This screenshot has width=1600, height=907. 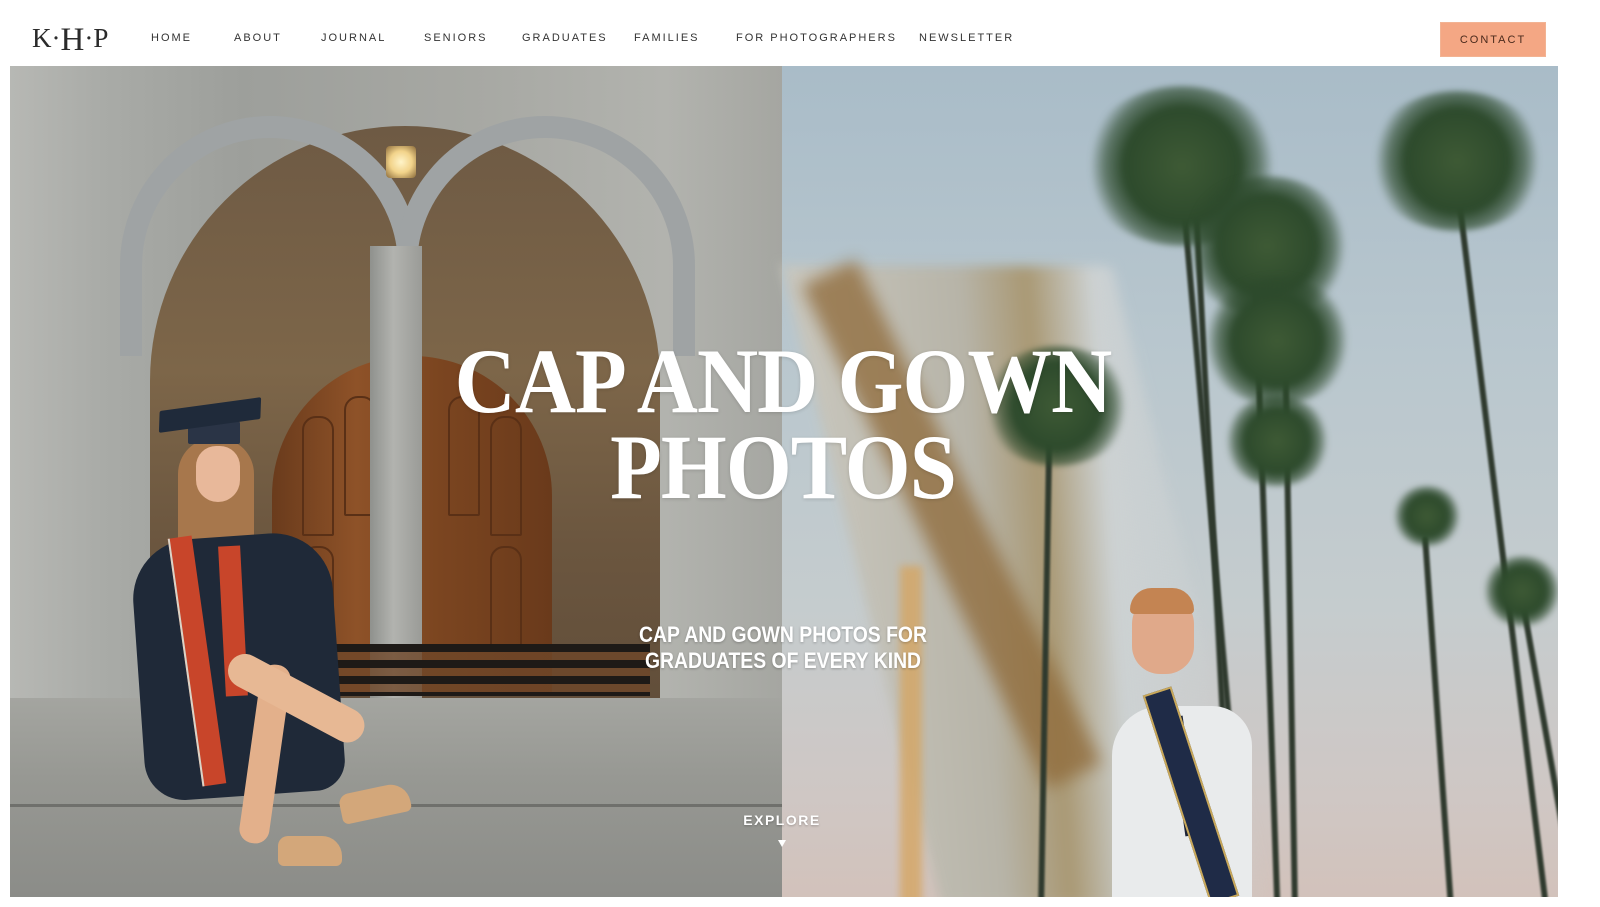 I want to click on shoe, so click(x=310, y=851).